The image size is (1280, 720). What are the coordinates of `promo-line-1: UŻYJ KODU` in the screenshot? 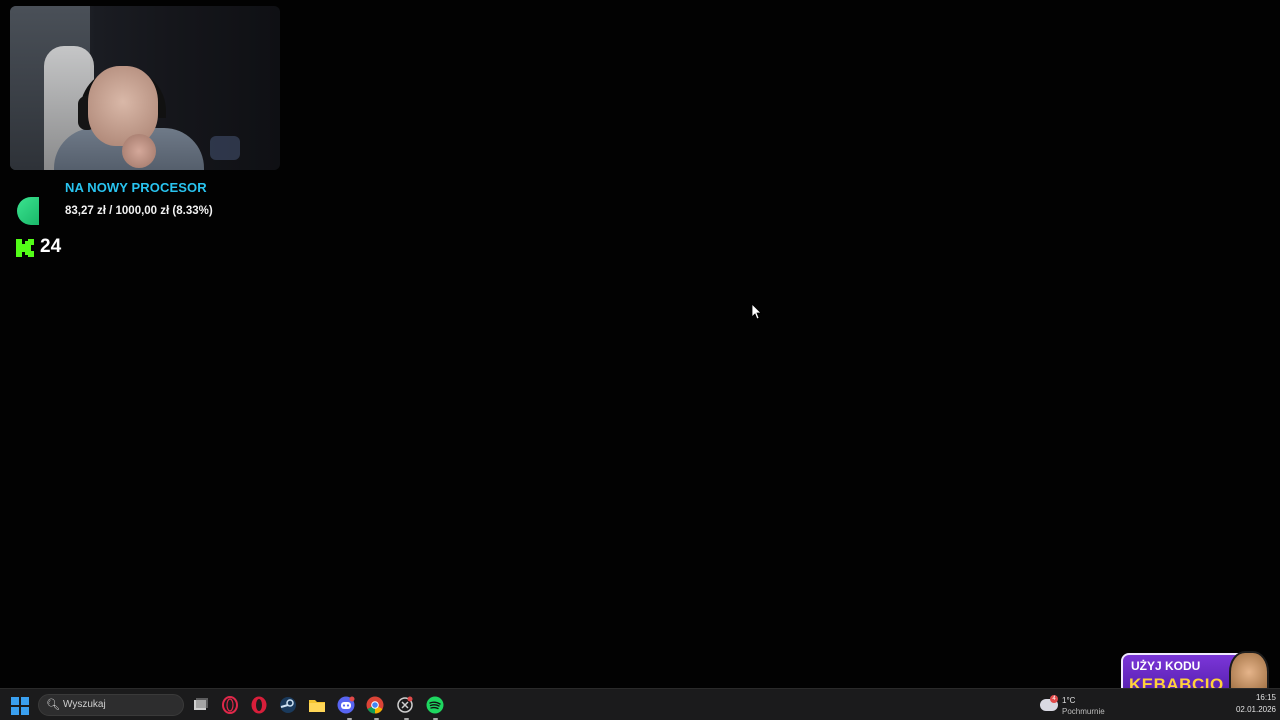 It's located at (1166, 666).